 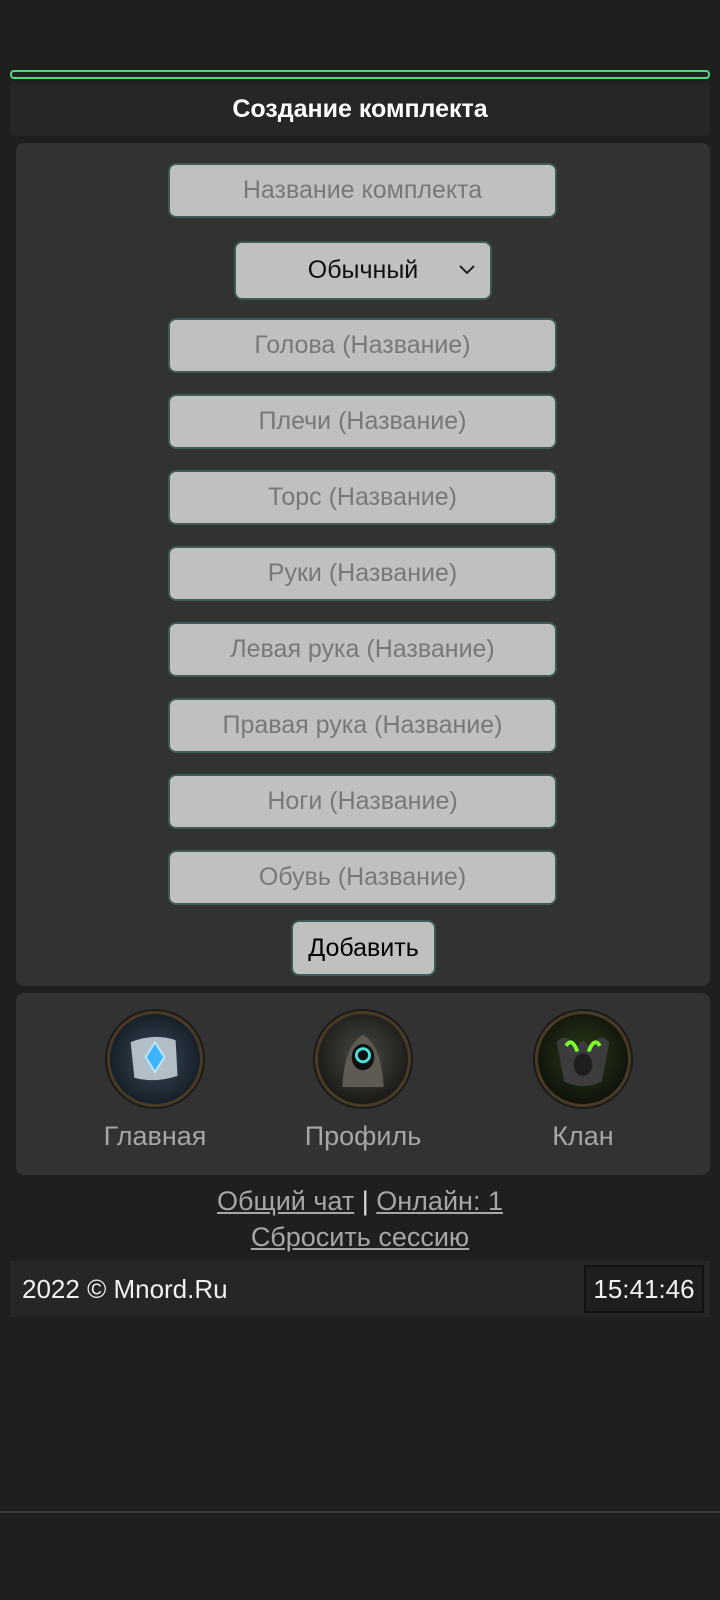 I want to click on boots-input, so click(x=362, y=877).